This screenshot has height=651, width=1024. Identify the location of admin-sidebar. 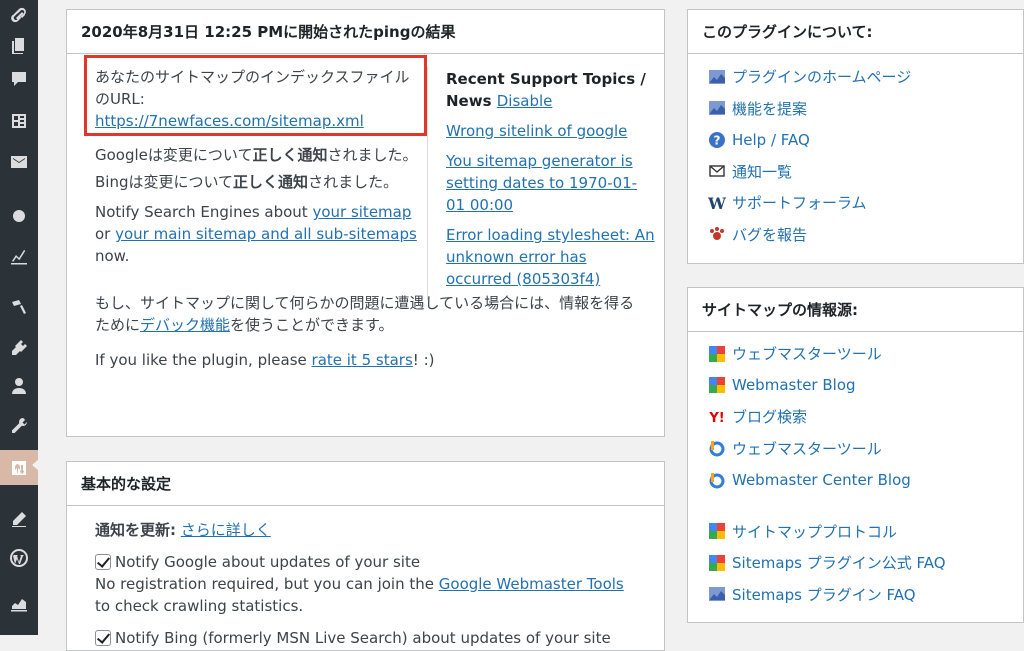
(19, 317).